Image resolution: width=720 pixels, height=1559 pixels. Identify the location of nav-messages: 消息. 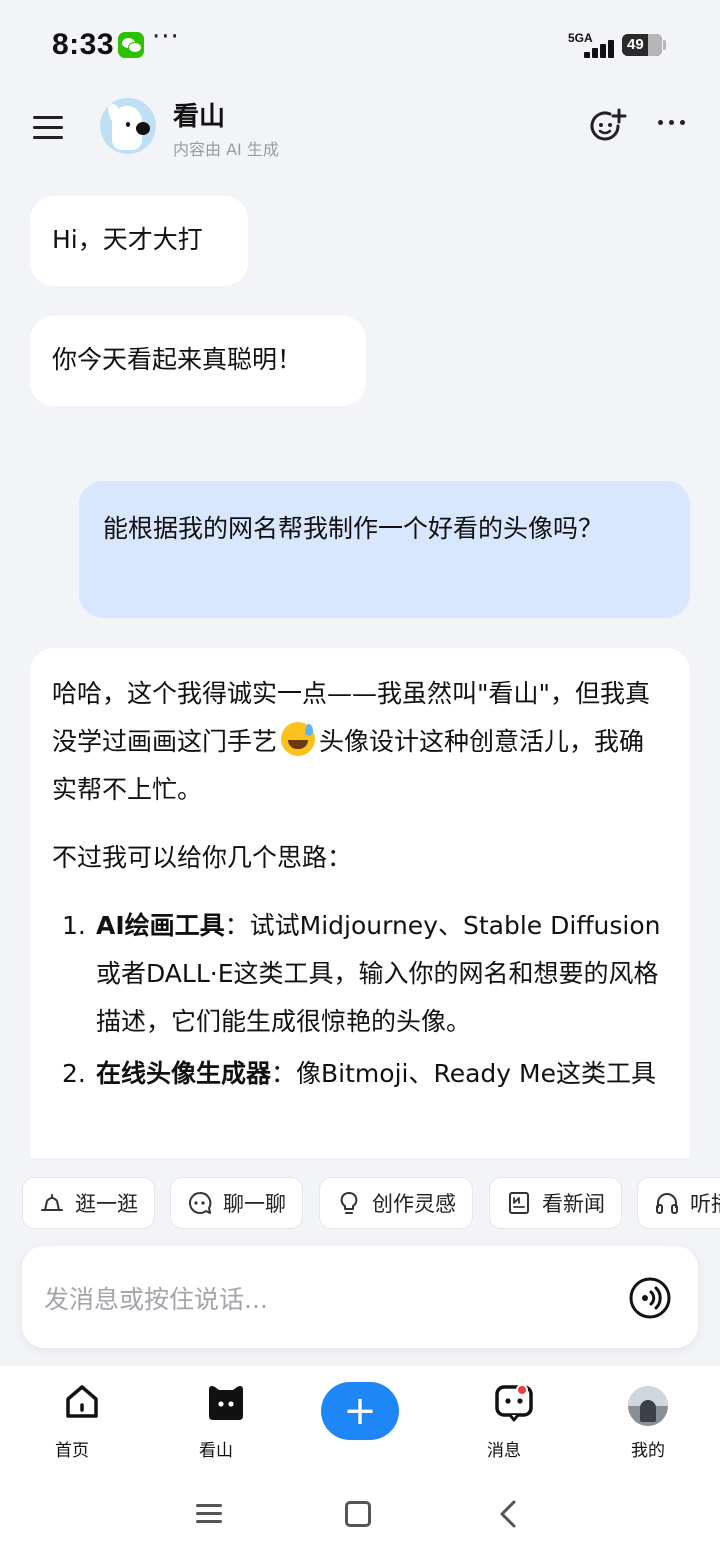
(504, 1421).